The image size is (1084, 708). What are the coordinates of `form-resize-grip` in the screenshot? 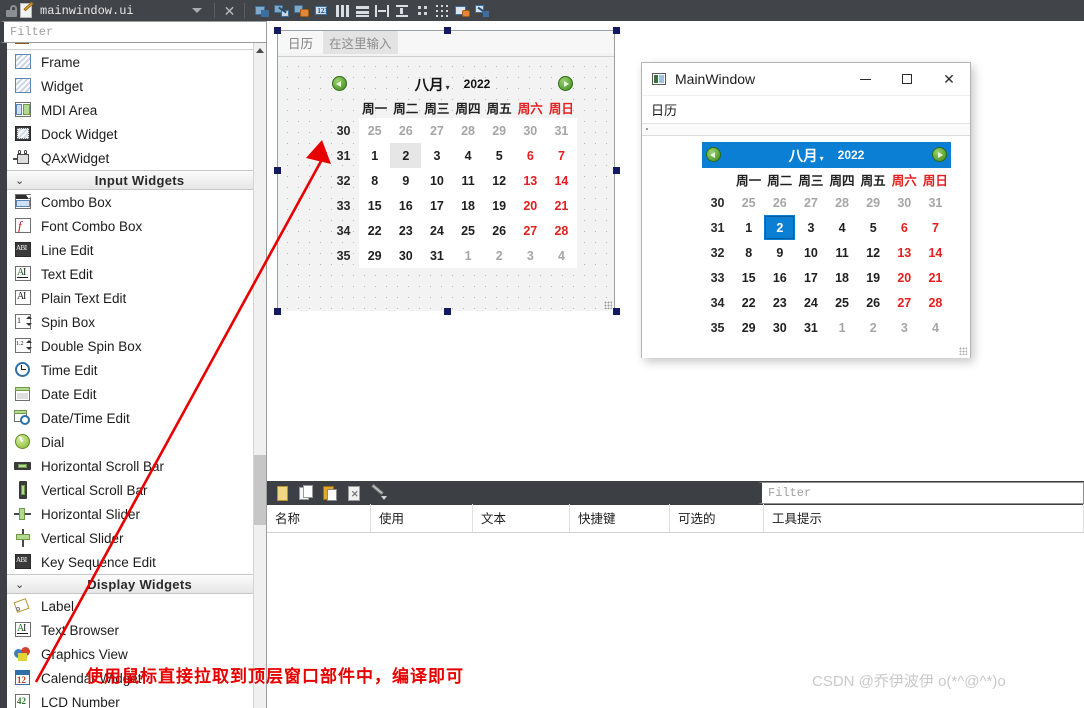 It's located at (608, 305).